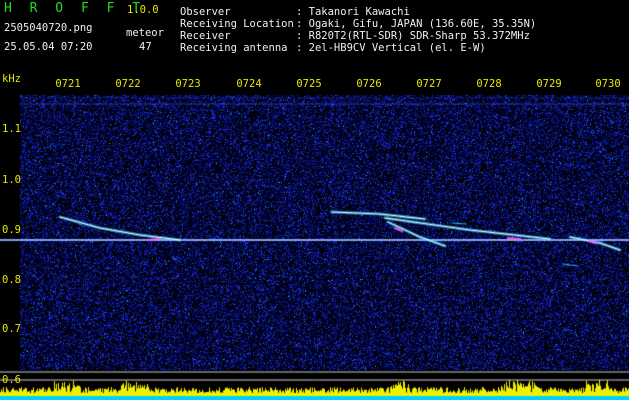  I want to click on location-label: Receiving Location, so click(237, 24).